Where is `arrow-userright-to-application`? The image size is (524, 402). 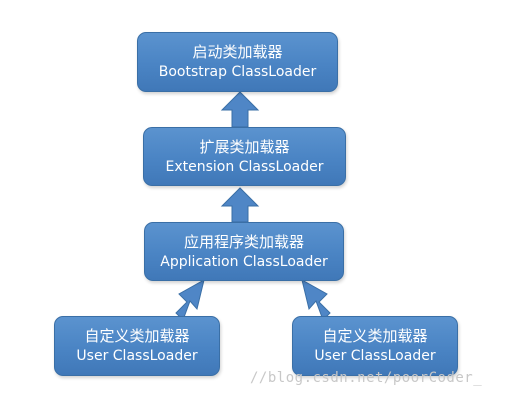 arrow-userright-to-application is located at coordinates (316, 300).